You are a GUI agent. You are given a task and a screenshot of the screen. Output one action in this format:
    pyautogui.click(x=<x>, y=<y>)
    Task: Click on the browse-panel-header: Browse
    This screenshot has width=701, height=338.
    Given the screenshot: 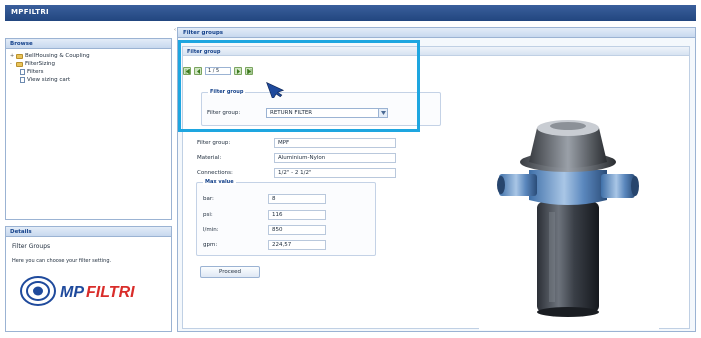 What is the action you would take?
    pyautogui.click(x=88, y=44)
    